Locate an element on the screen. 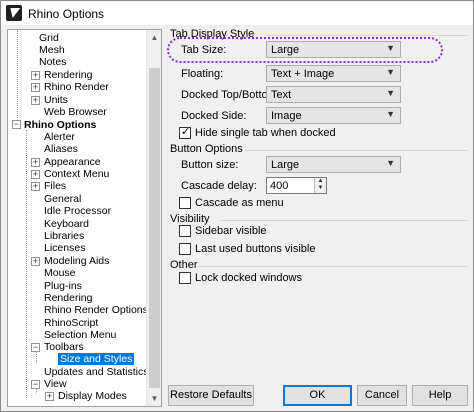  expand-display-modes-icon: + is located at coordinates (49, 396).